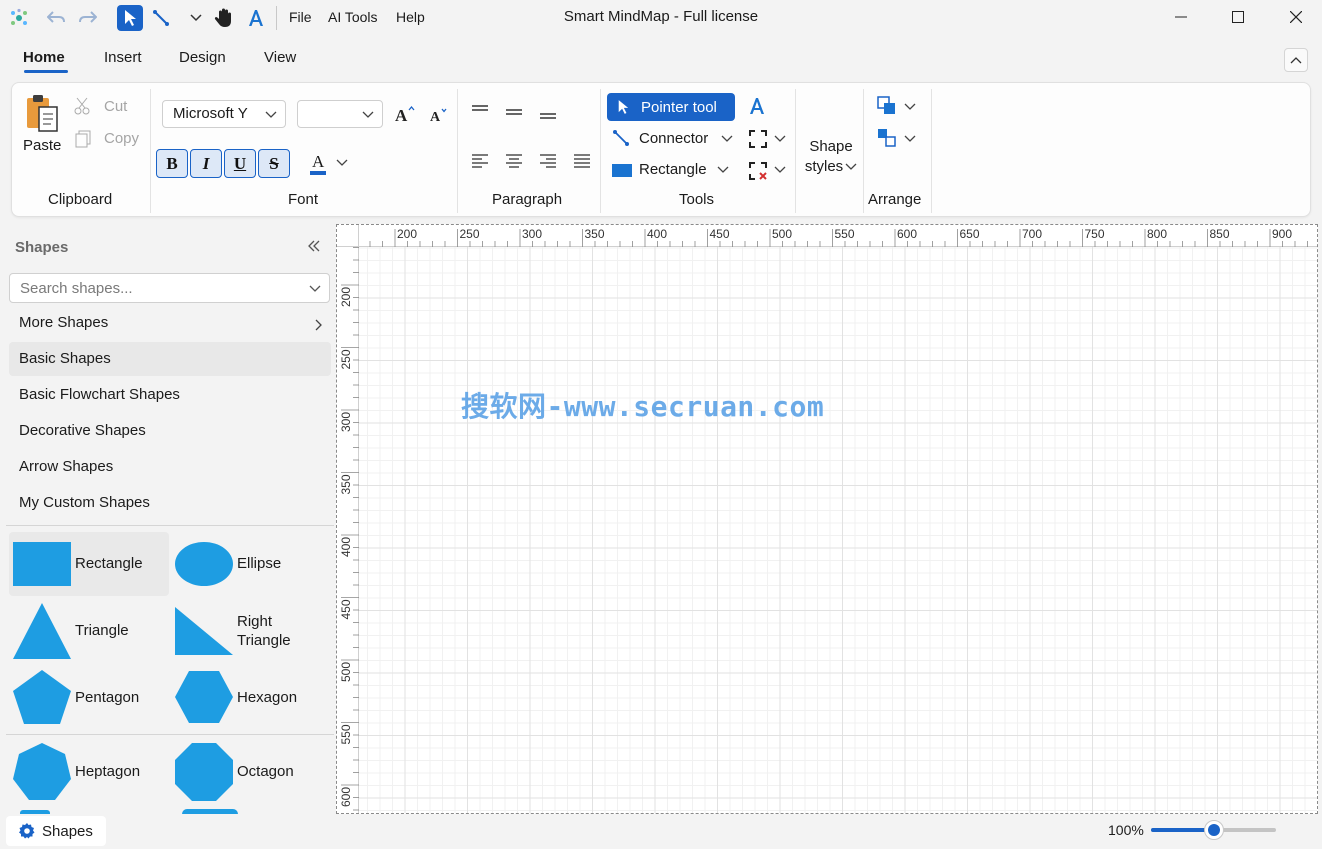 The width and height of the screenshot is (1322, 849). Describe the element at coordinates (170, 395) in the screenshot. I see `category-basic-flowchart-shapes: Basic Flowchart Shapes` at that location.